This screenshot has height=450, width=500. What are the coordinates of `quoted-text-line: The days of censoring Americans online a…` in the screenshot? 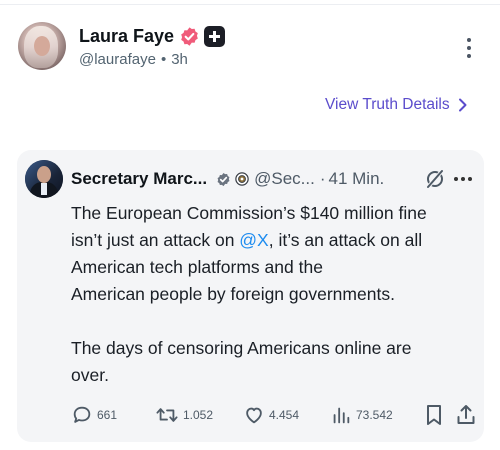 It's located at (241, 348).